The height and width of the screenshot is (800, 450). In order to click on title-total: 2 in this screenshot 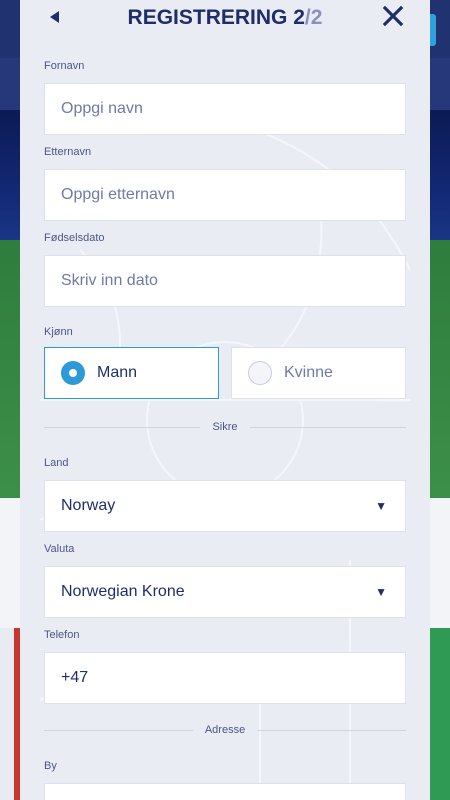, I will do `click(316, 17)`.